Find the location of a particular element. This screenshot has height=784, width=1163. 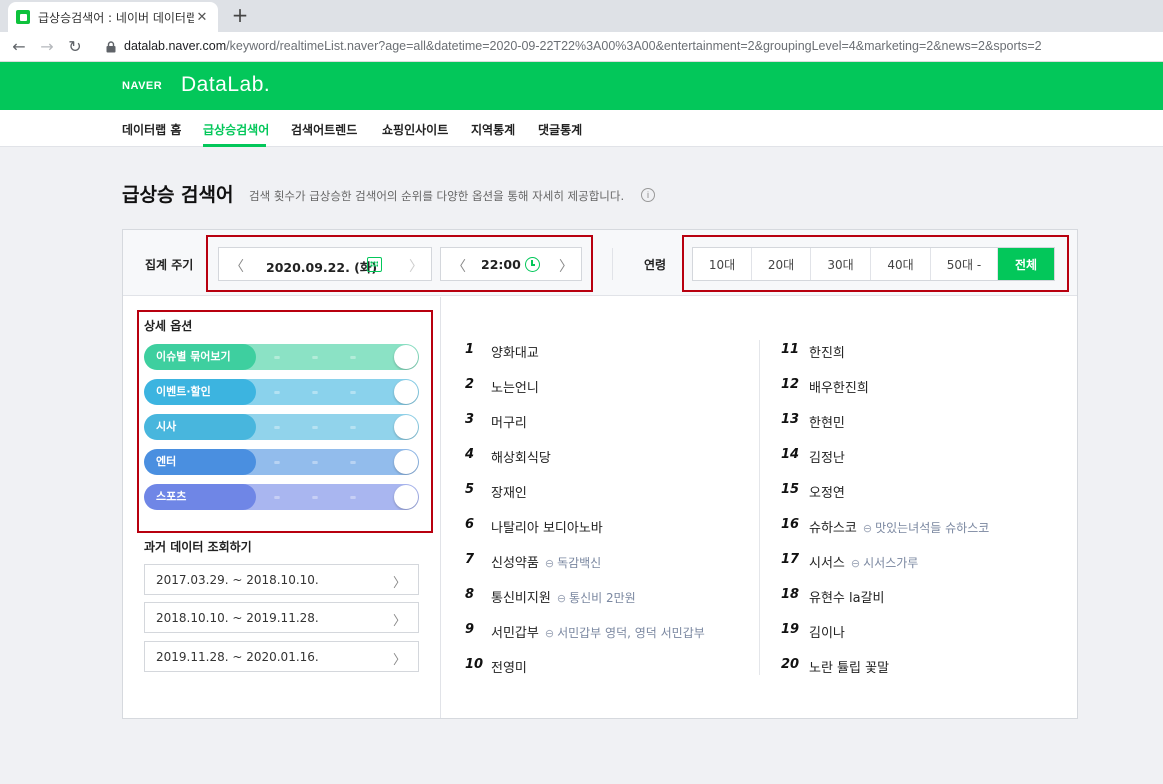

rank-number: 20 is located at coordinates (790, 664).